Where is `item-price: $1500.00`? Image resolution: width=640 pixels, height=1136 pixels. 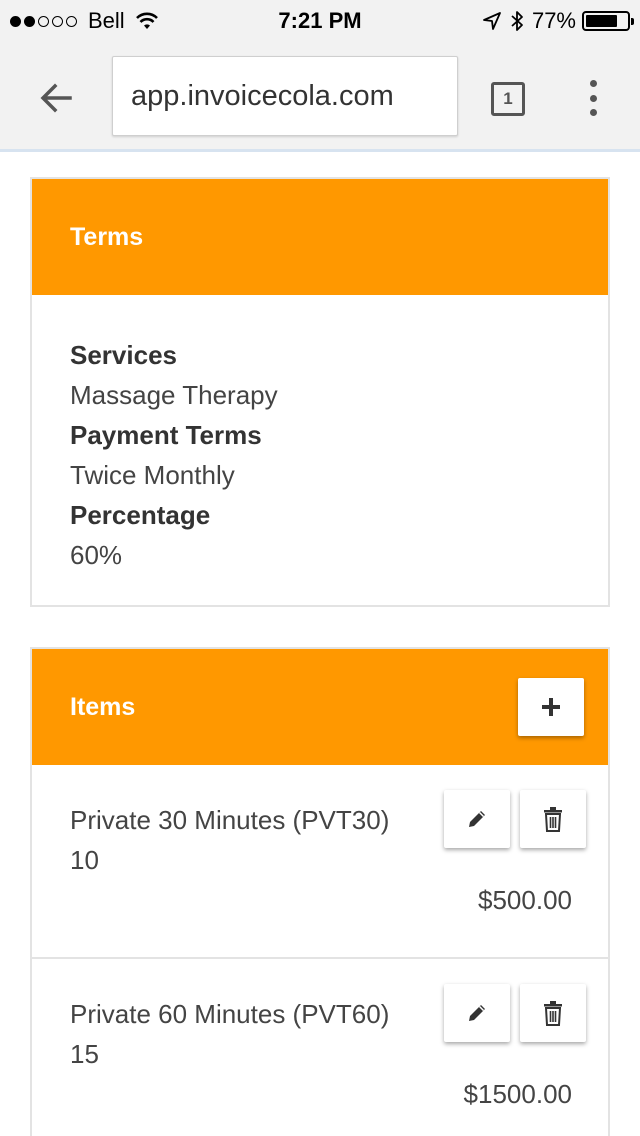
item-price: $1500.00 is located at coordinates (517, 1094).